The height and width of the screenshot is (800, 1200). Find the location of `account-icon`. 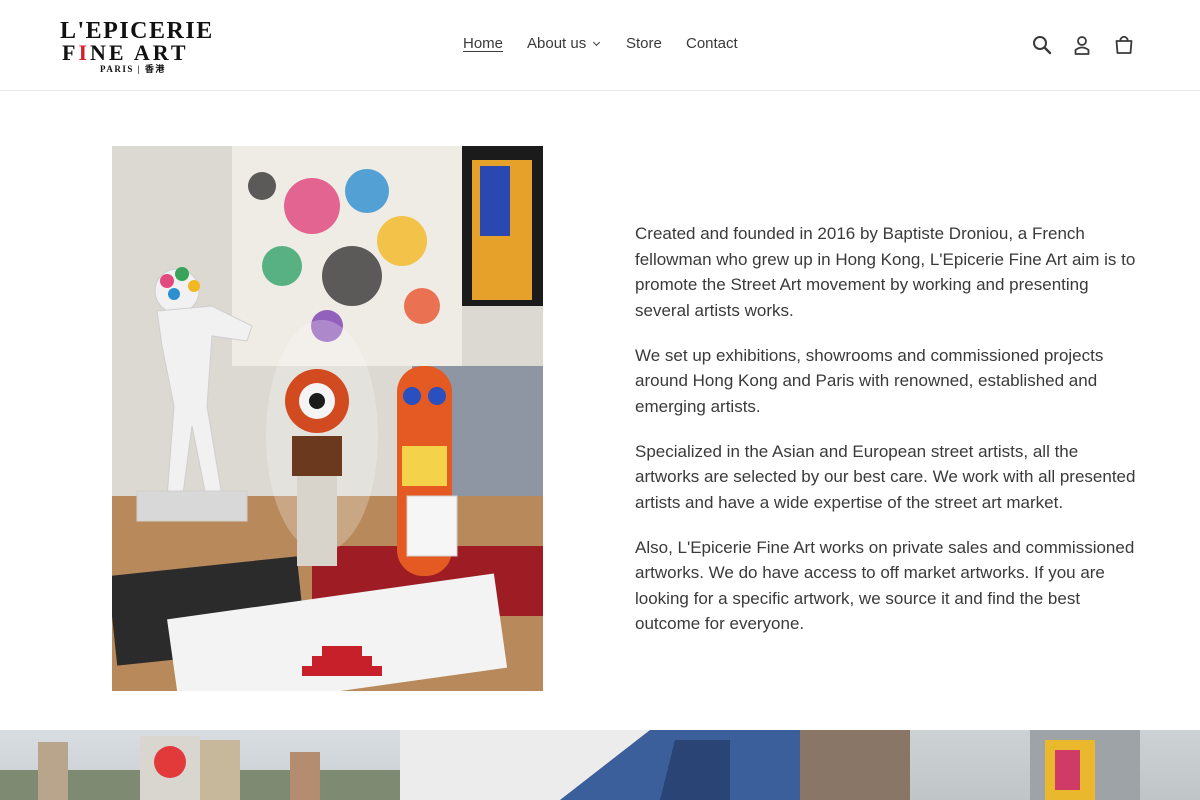

account-icon is located at coordinates (1082, 45).